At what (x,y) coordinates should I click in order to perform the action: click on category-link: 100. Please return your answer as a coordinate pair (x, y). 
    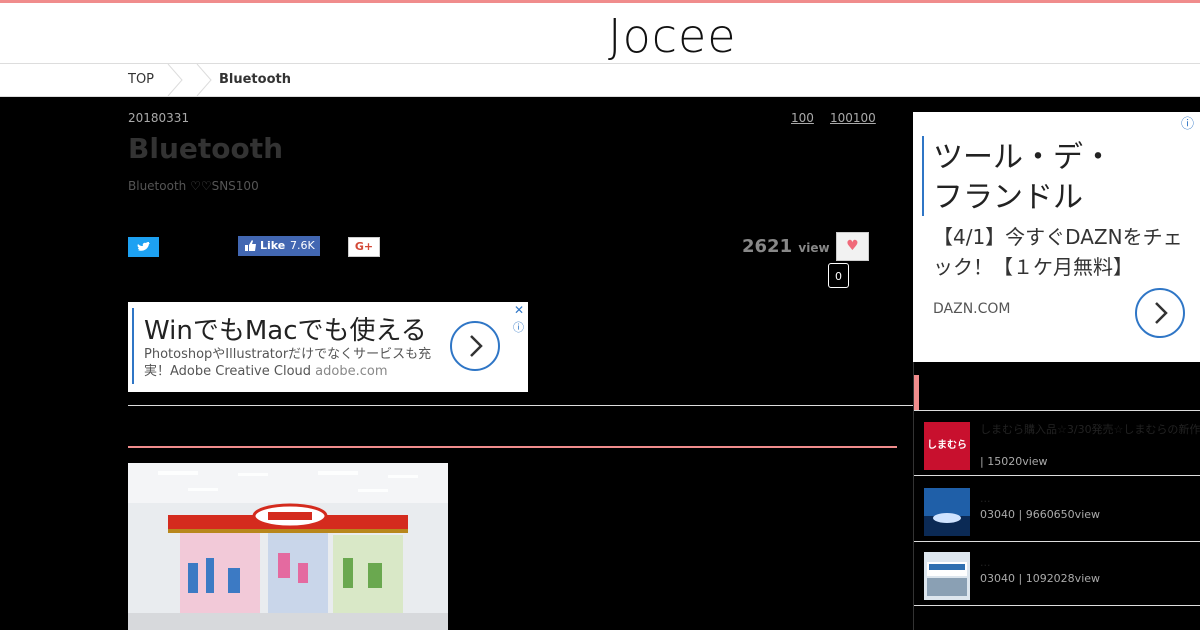
    Looking at the image, I should click on (802, 118).